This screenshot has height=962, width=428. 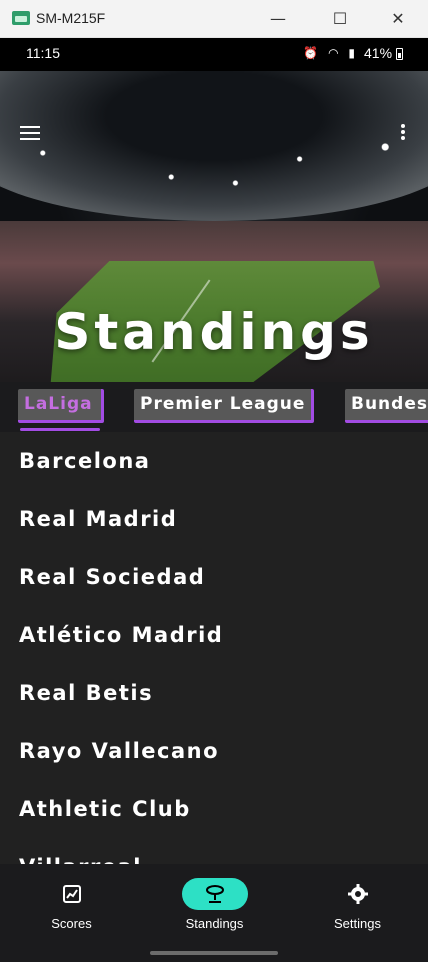 What do you see at coordinates (214, 851) in the screenshot?
I see `list-item: Villarreal` at bounding box center [214, 851].